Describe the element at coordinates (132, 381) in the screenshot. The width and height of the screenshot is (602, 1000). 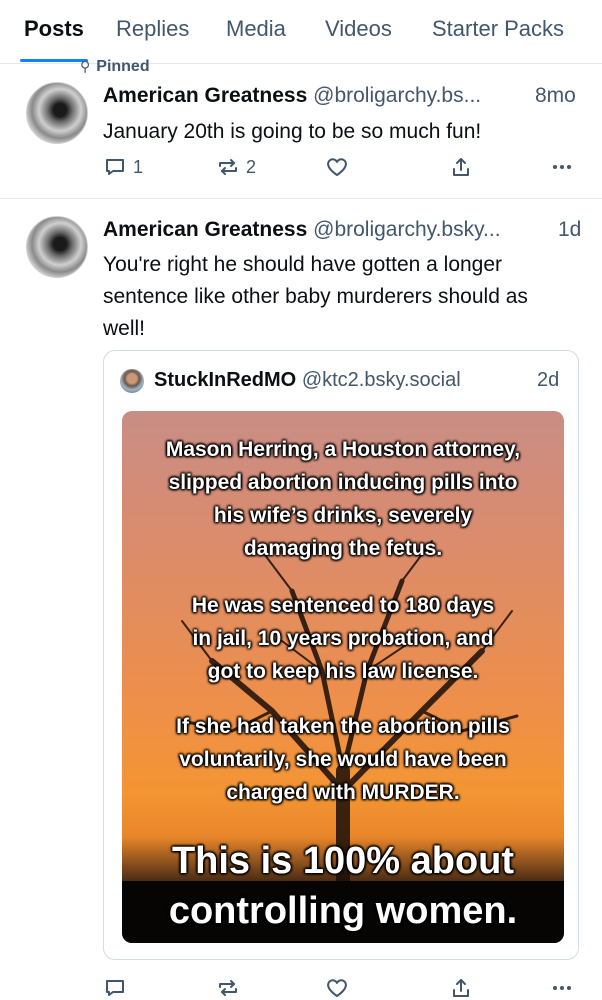
I see `quote-avatar` at that location.